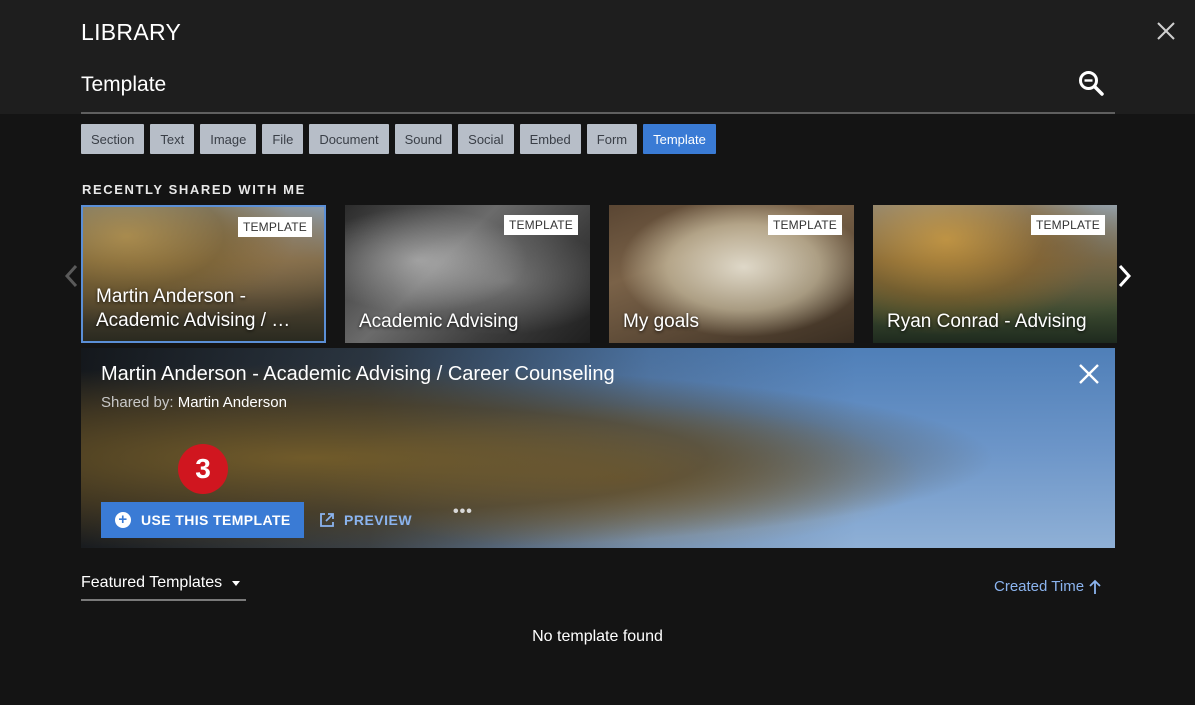 This screenshot has height=705, width=1195. I want to click on card-title: My goals, so click(661, 321).